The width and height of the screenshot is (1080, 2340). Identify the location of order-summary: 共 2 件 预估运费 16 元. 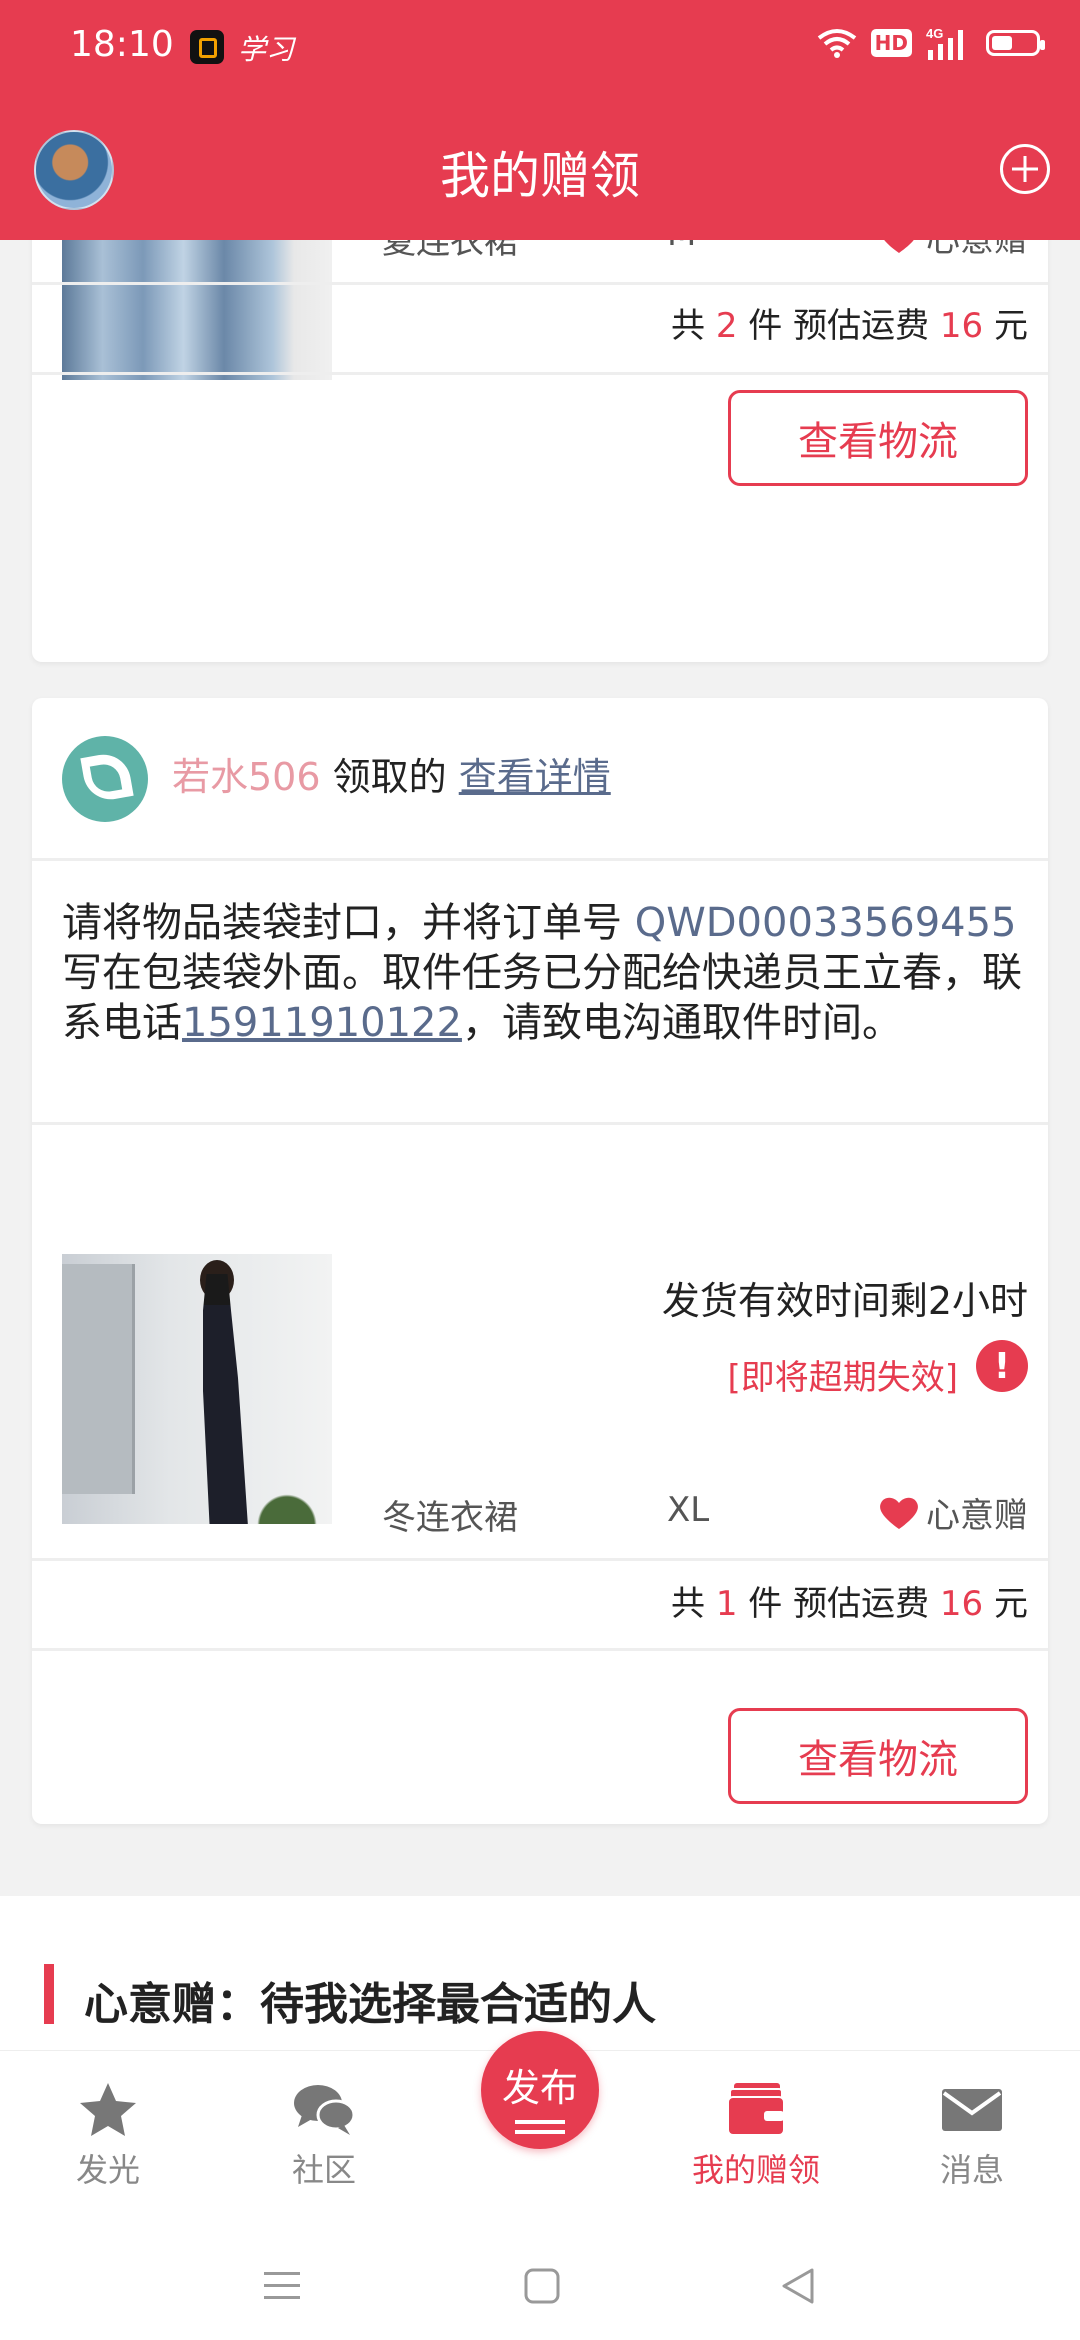
(849, 326).